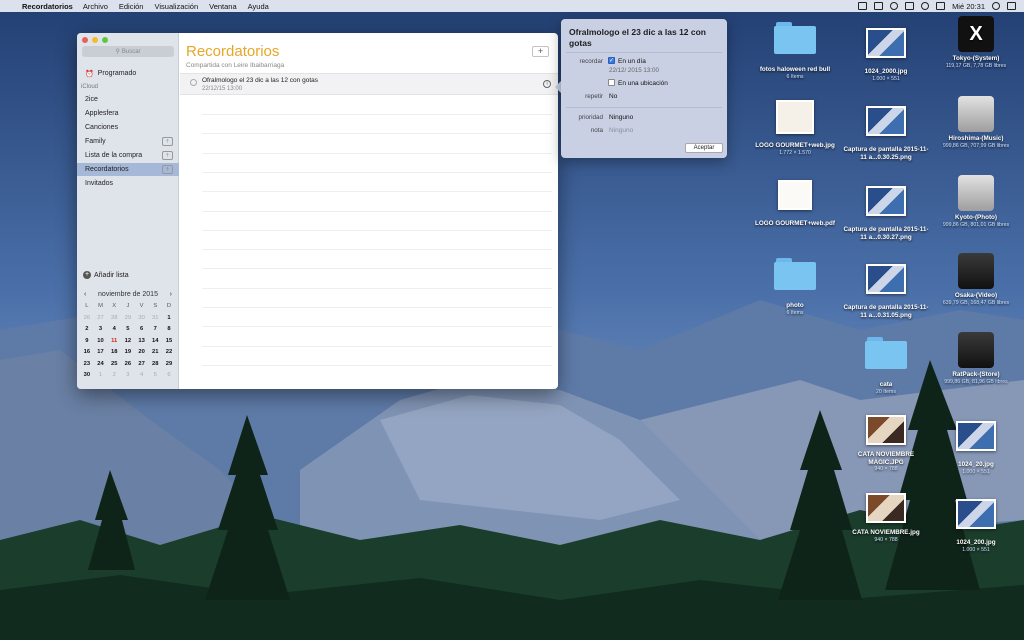  I want to click on calendar-day: 23, so click(87, 365).